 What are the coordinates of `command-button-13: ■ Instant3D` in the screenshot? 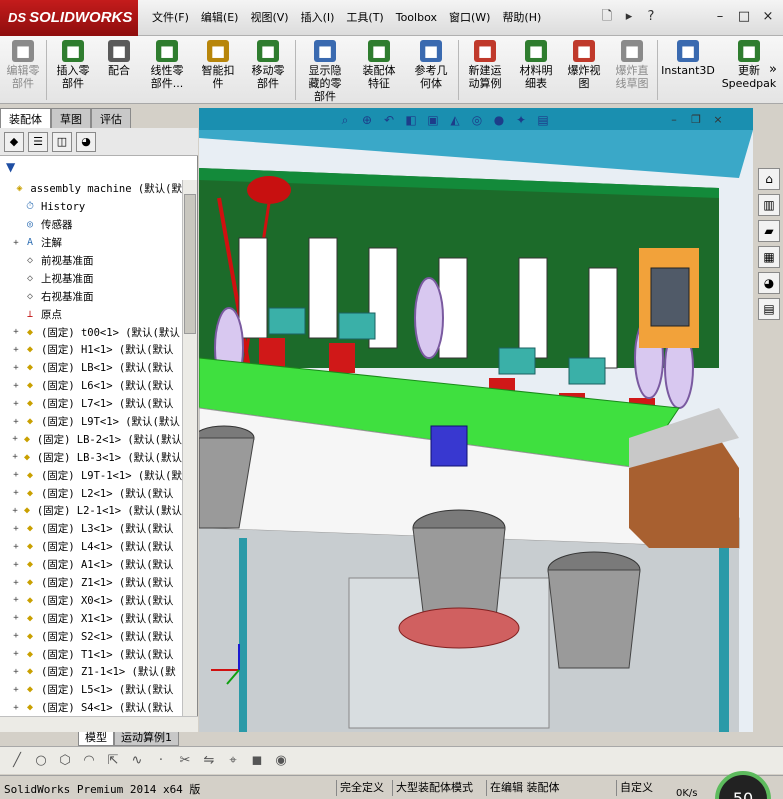 It's located at (688, 70).